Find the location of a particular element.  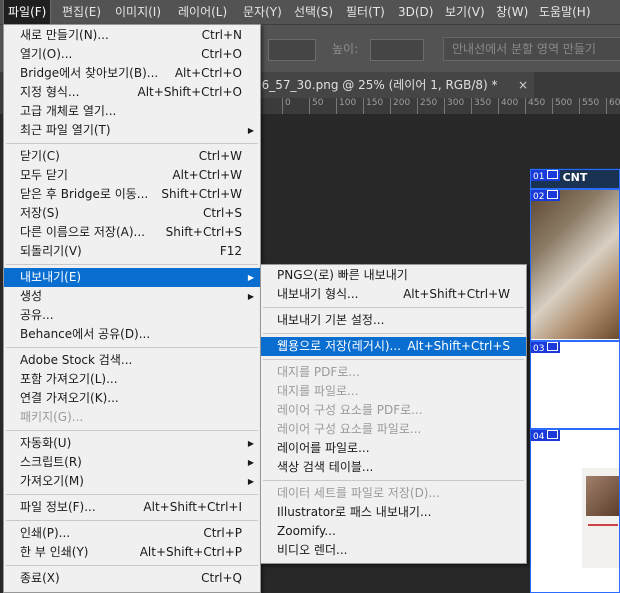

document-tab: 16_57_30.png @ 25% (레이어 1, RGB/8) * × is located at coordinates (394, 85).